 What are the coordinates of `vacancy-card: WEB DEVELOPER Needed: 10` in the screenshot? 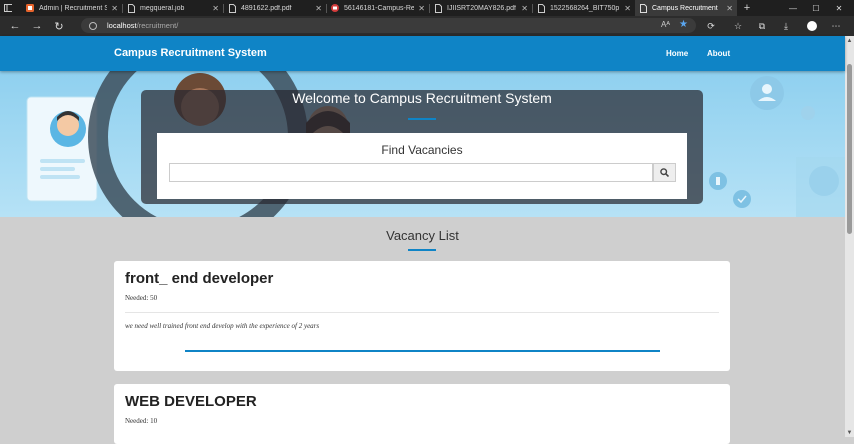 It's located at (422, 414).